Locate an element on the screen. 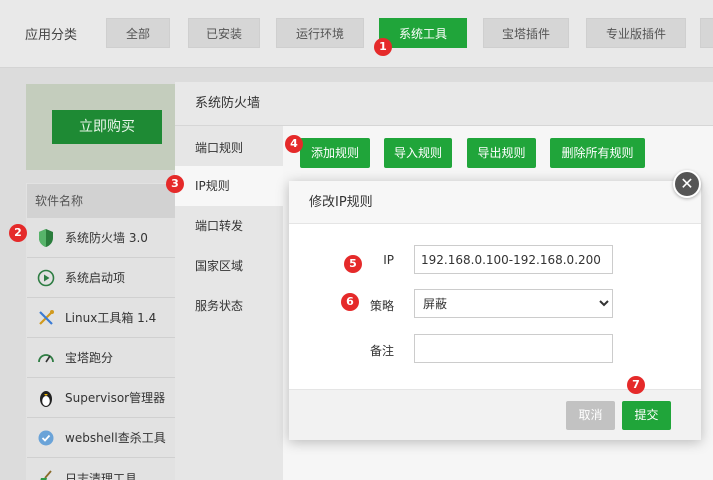  software-item-benchmark: 宝塔跑分 is located at coordinates (101, 358).